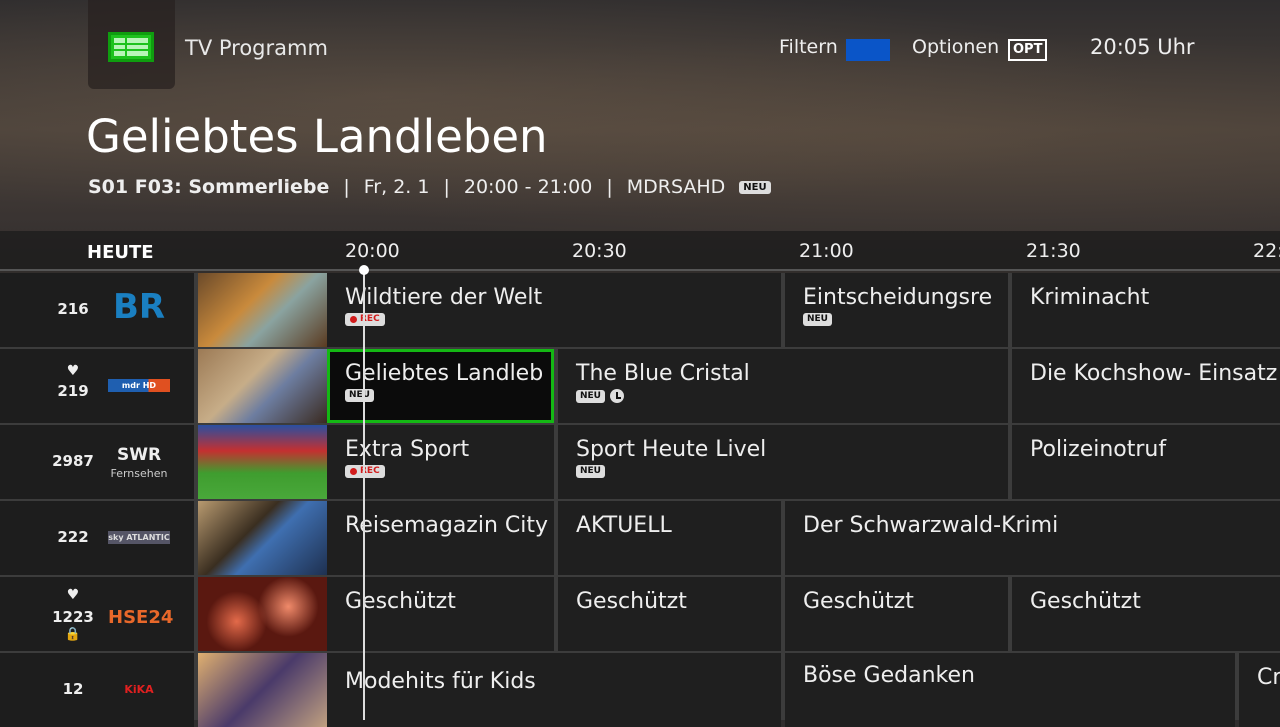  I want to click on program-title: Böse Gedanken, so click(889, 675).